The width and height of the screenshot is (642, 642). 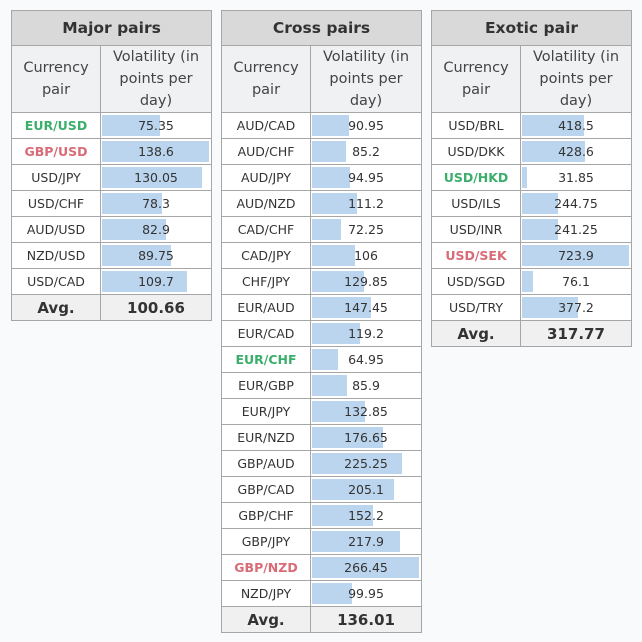 What do you see at coordinates (266, 437) in the screenshot?
I see `currency-pair-cell: EUR/NZD` at bounding box center [266, 437].